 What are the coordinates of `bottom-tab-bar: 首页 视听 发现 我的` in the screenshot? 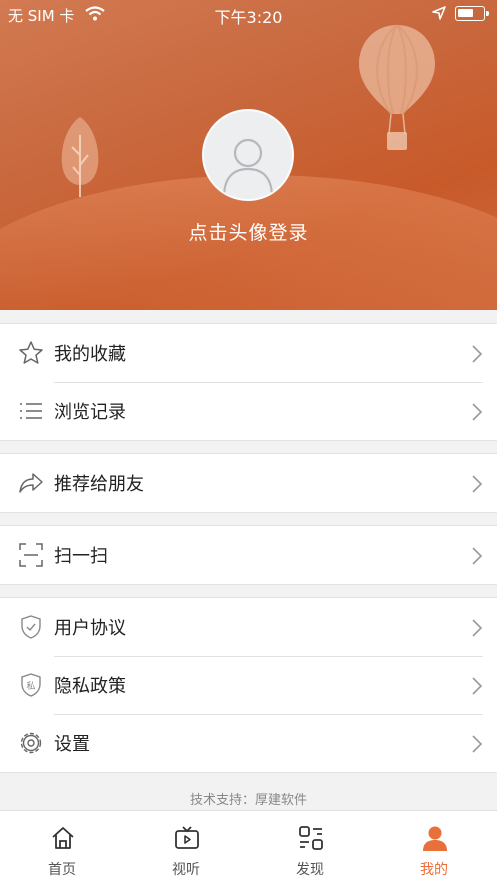 It's located at (248, 846).